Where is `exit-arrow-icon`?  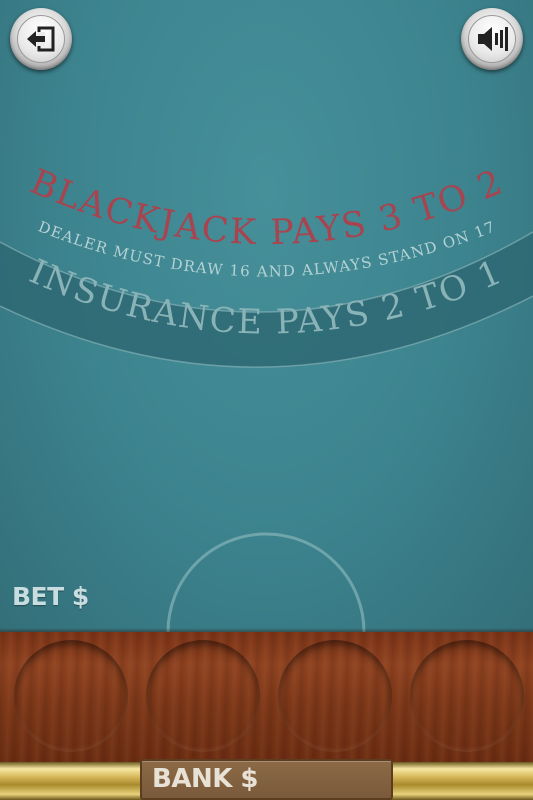
exit-arrow-icon is located at coordinates (41, 39).